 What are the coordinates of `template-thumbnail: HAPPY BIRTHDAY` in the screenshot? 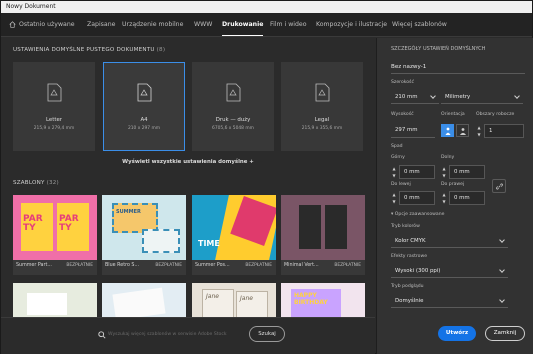 It's located at (316, 304).